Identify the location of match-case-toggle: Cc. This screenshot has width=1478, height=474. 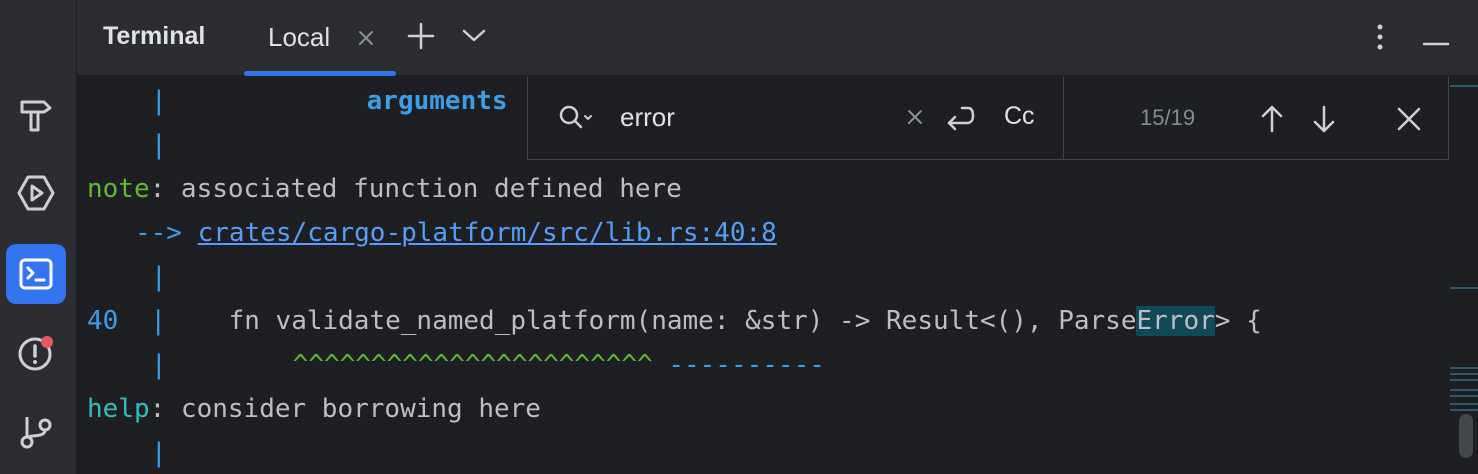
(1019, 116).